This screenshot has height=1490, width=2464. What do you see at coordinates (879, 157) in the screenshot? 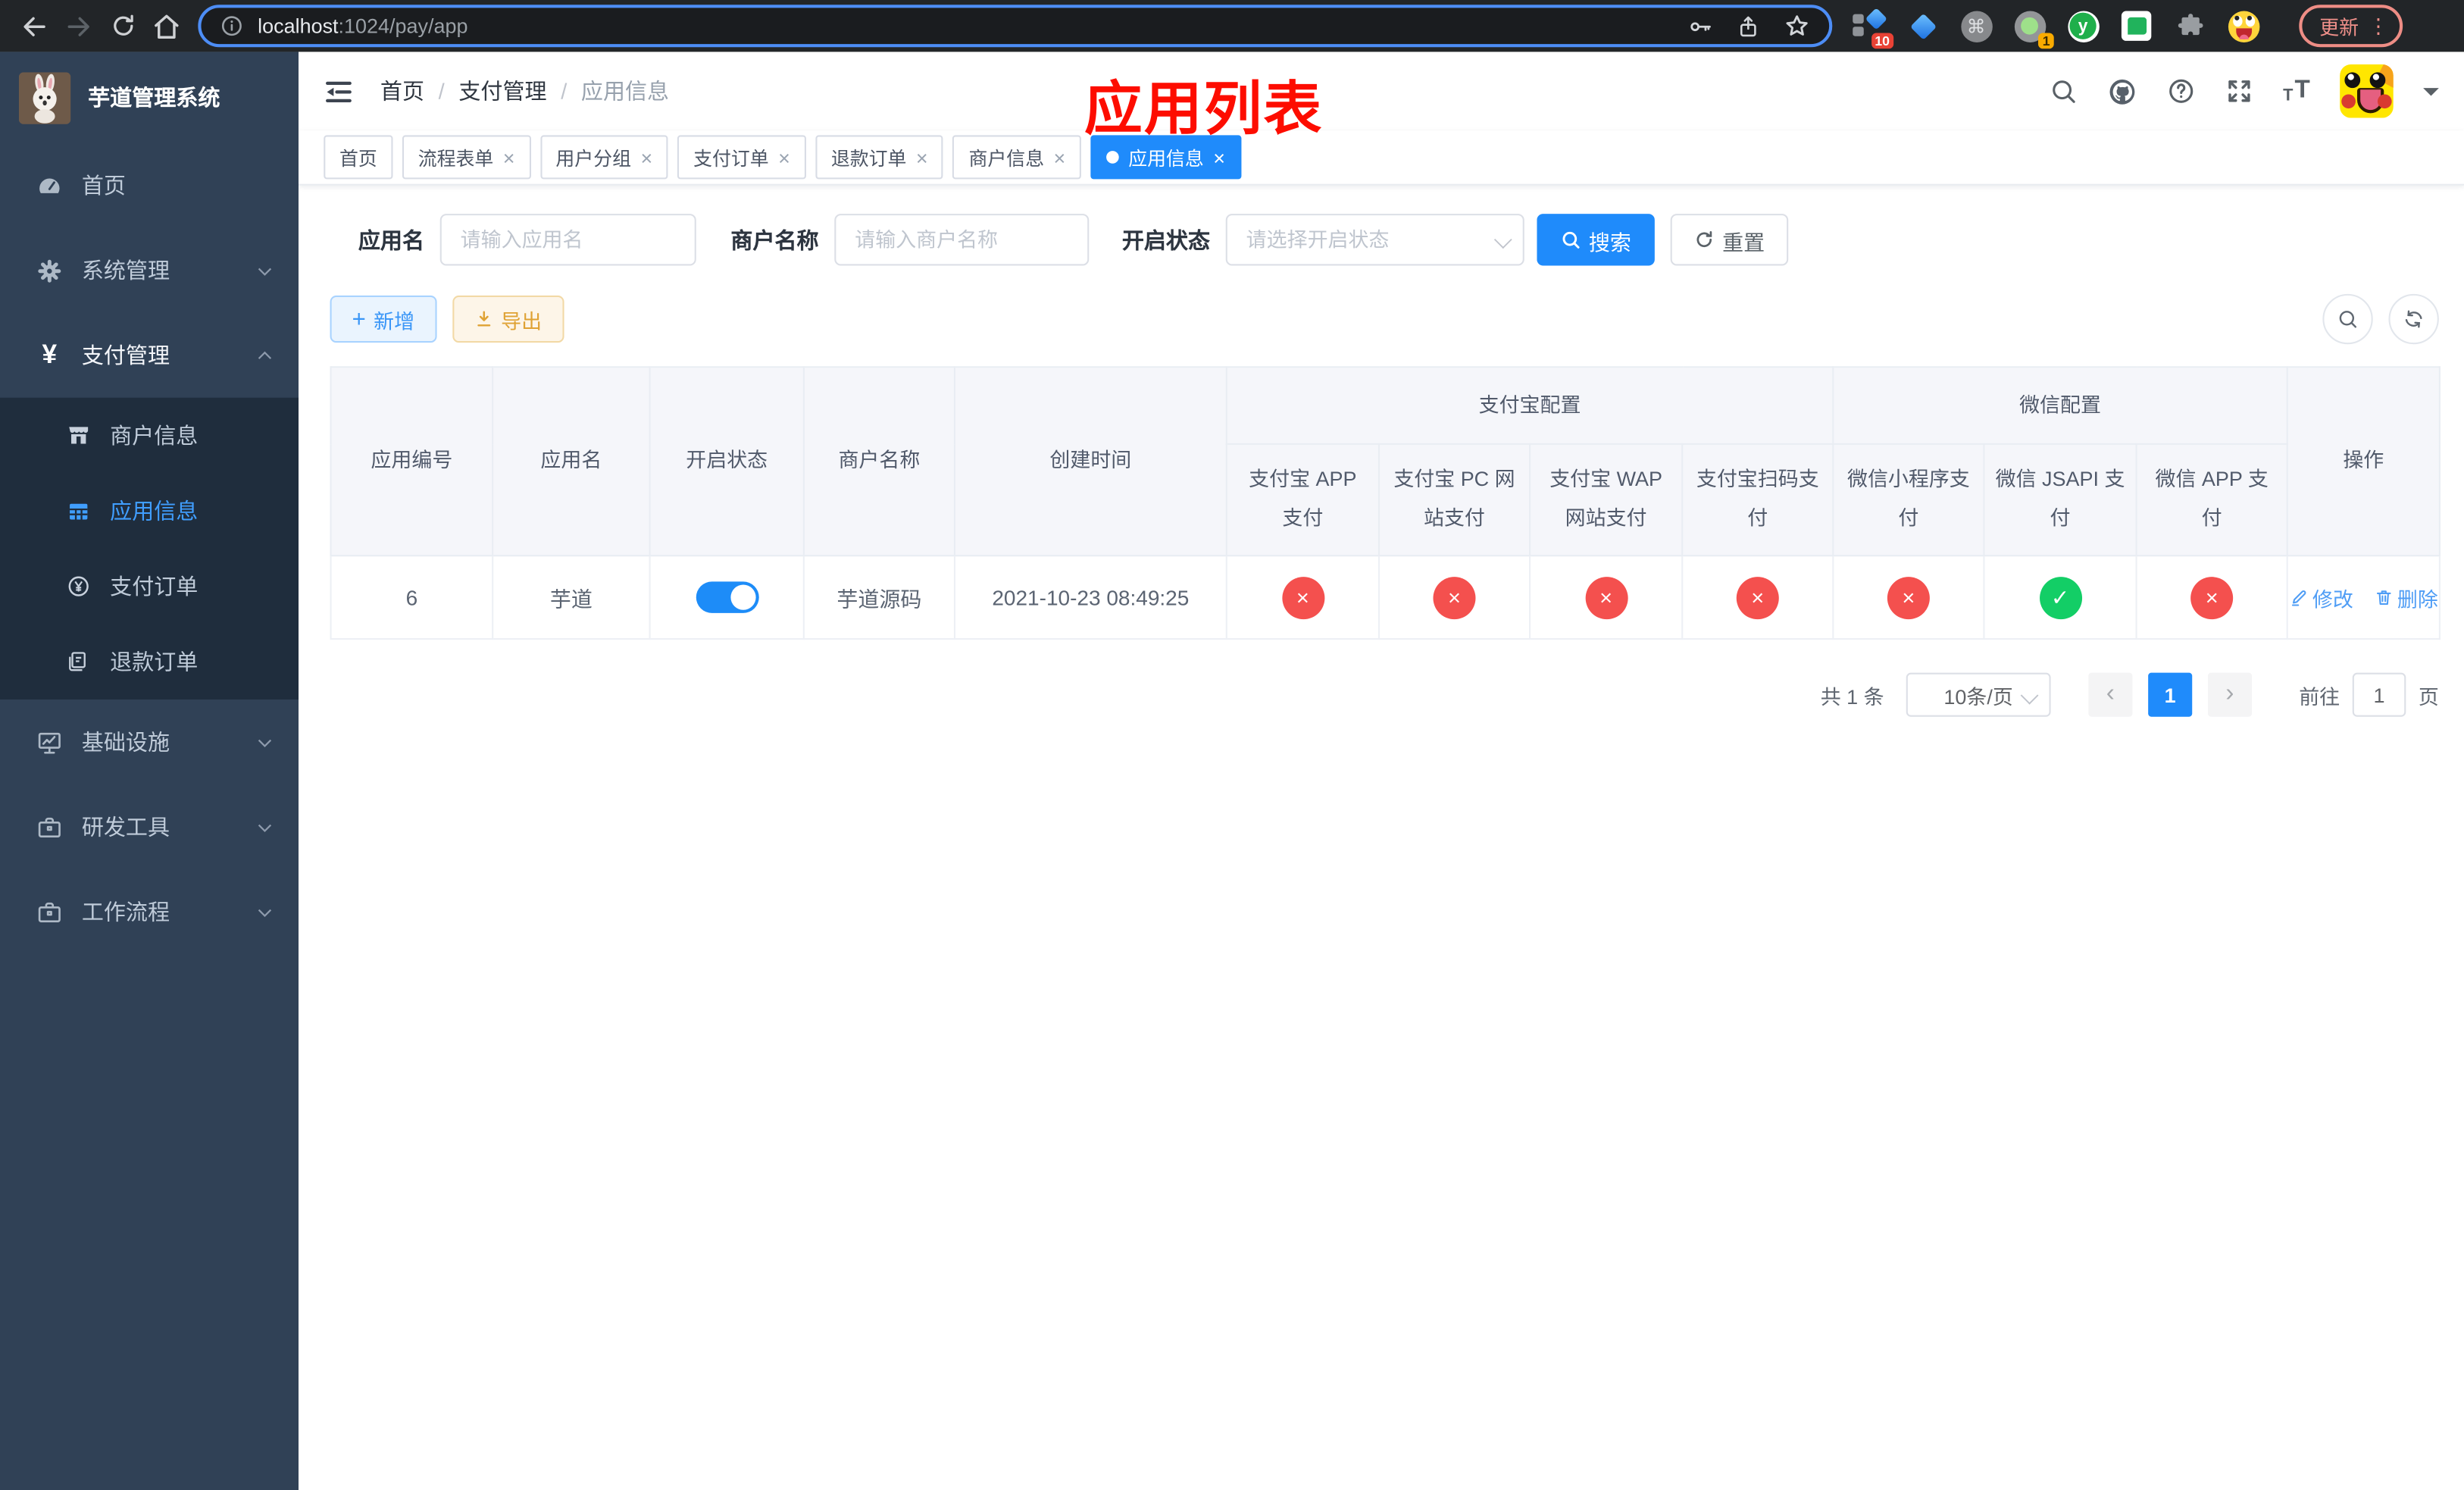
I see `tab-refund-order: 退款订单 ×` at bounding box center [879, 157].